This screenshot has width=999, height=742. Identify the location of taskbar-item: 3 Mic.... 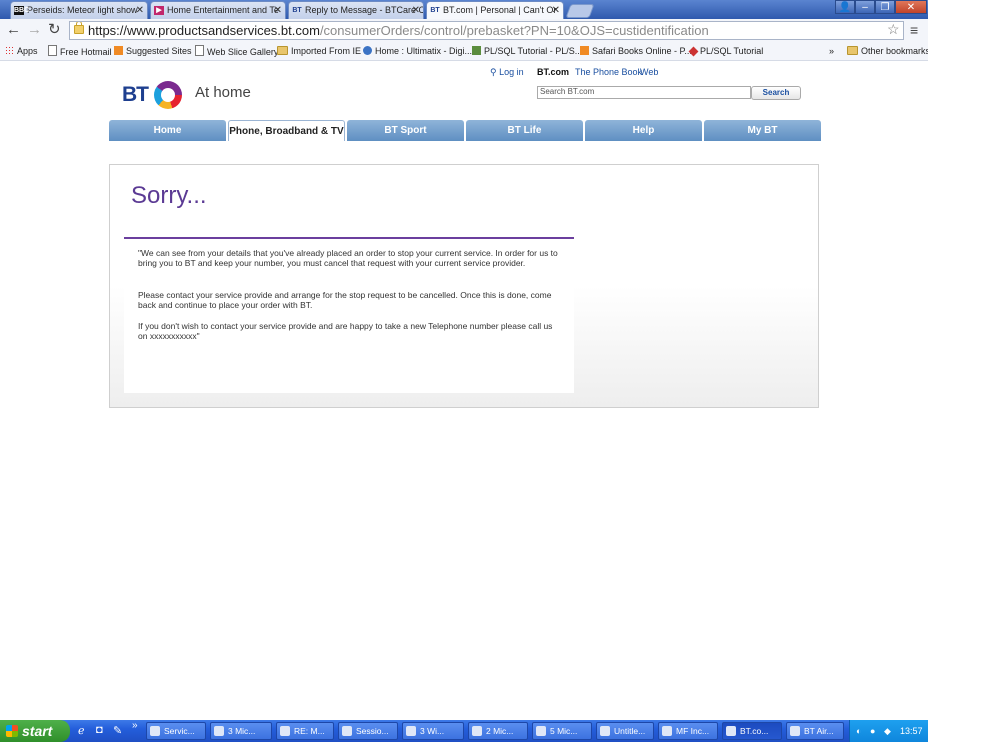
(241, 731).